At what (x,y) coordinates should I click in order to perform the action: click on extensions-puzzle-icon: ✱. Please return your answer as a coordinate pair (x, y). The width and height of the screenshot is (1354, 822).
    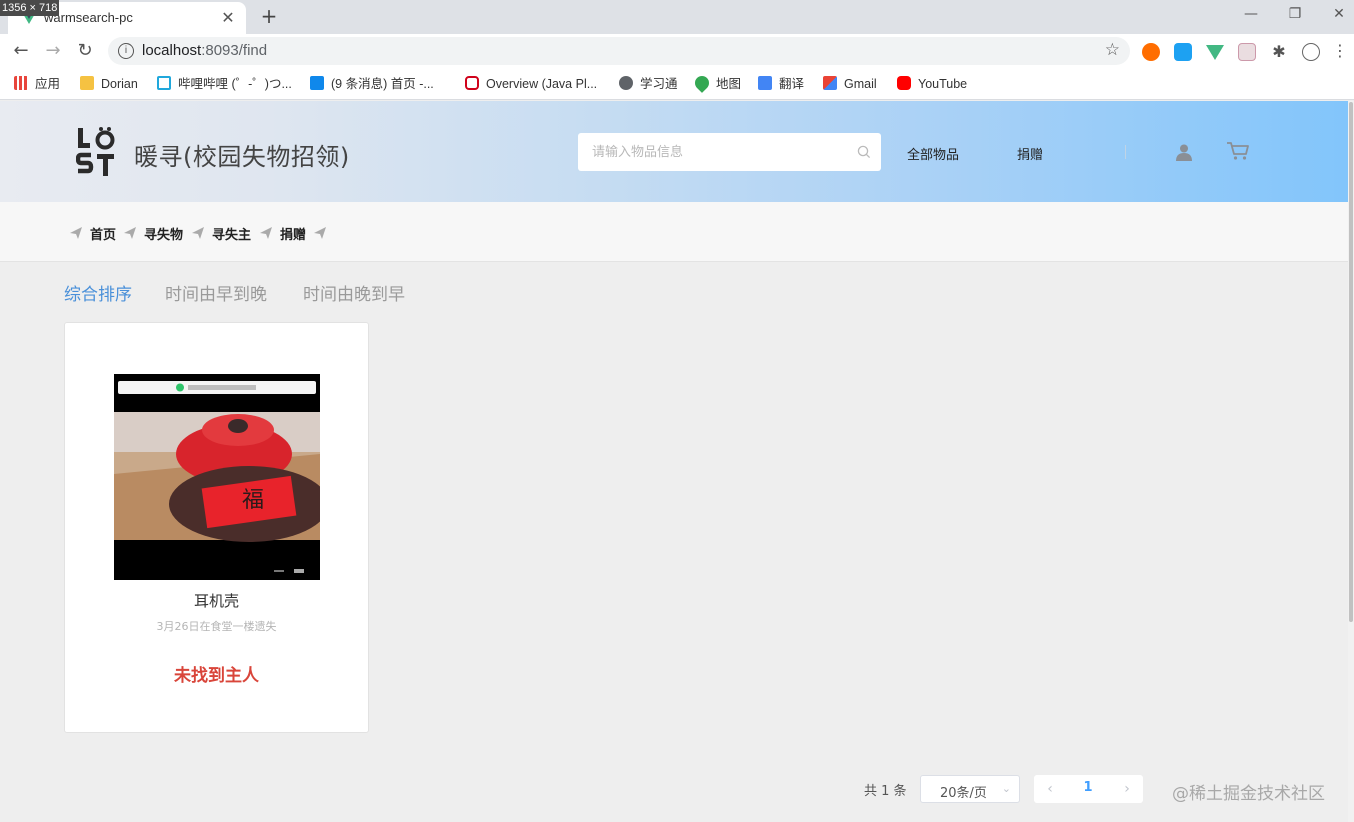
    Looking at the image, I should click on (1279, 52).